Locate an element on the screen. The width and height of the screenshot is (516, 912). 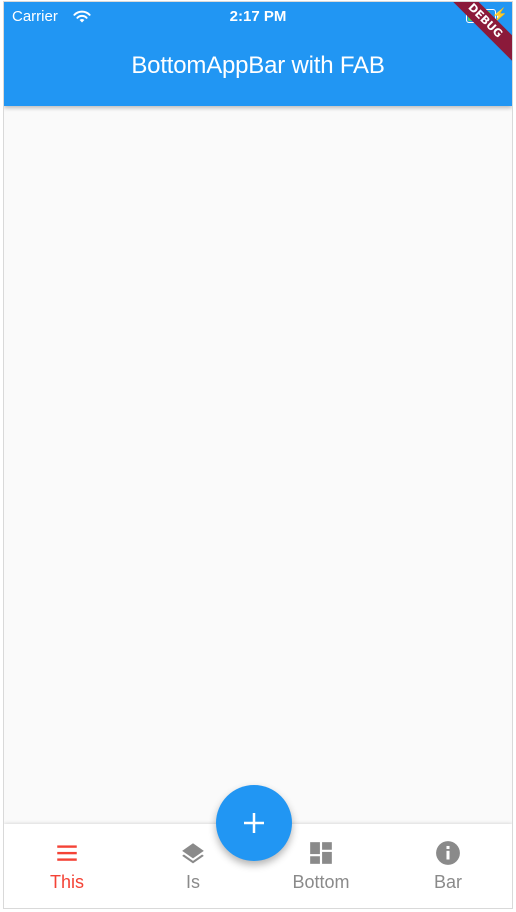
clock: 2:17 PM is located at coordinates (258, 16).